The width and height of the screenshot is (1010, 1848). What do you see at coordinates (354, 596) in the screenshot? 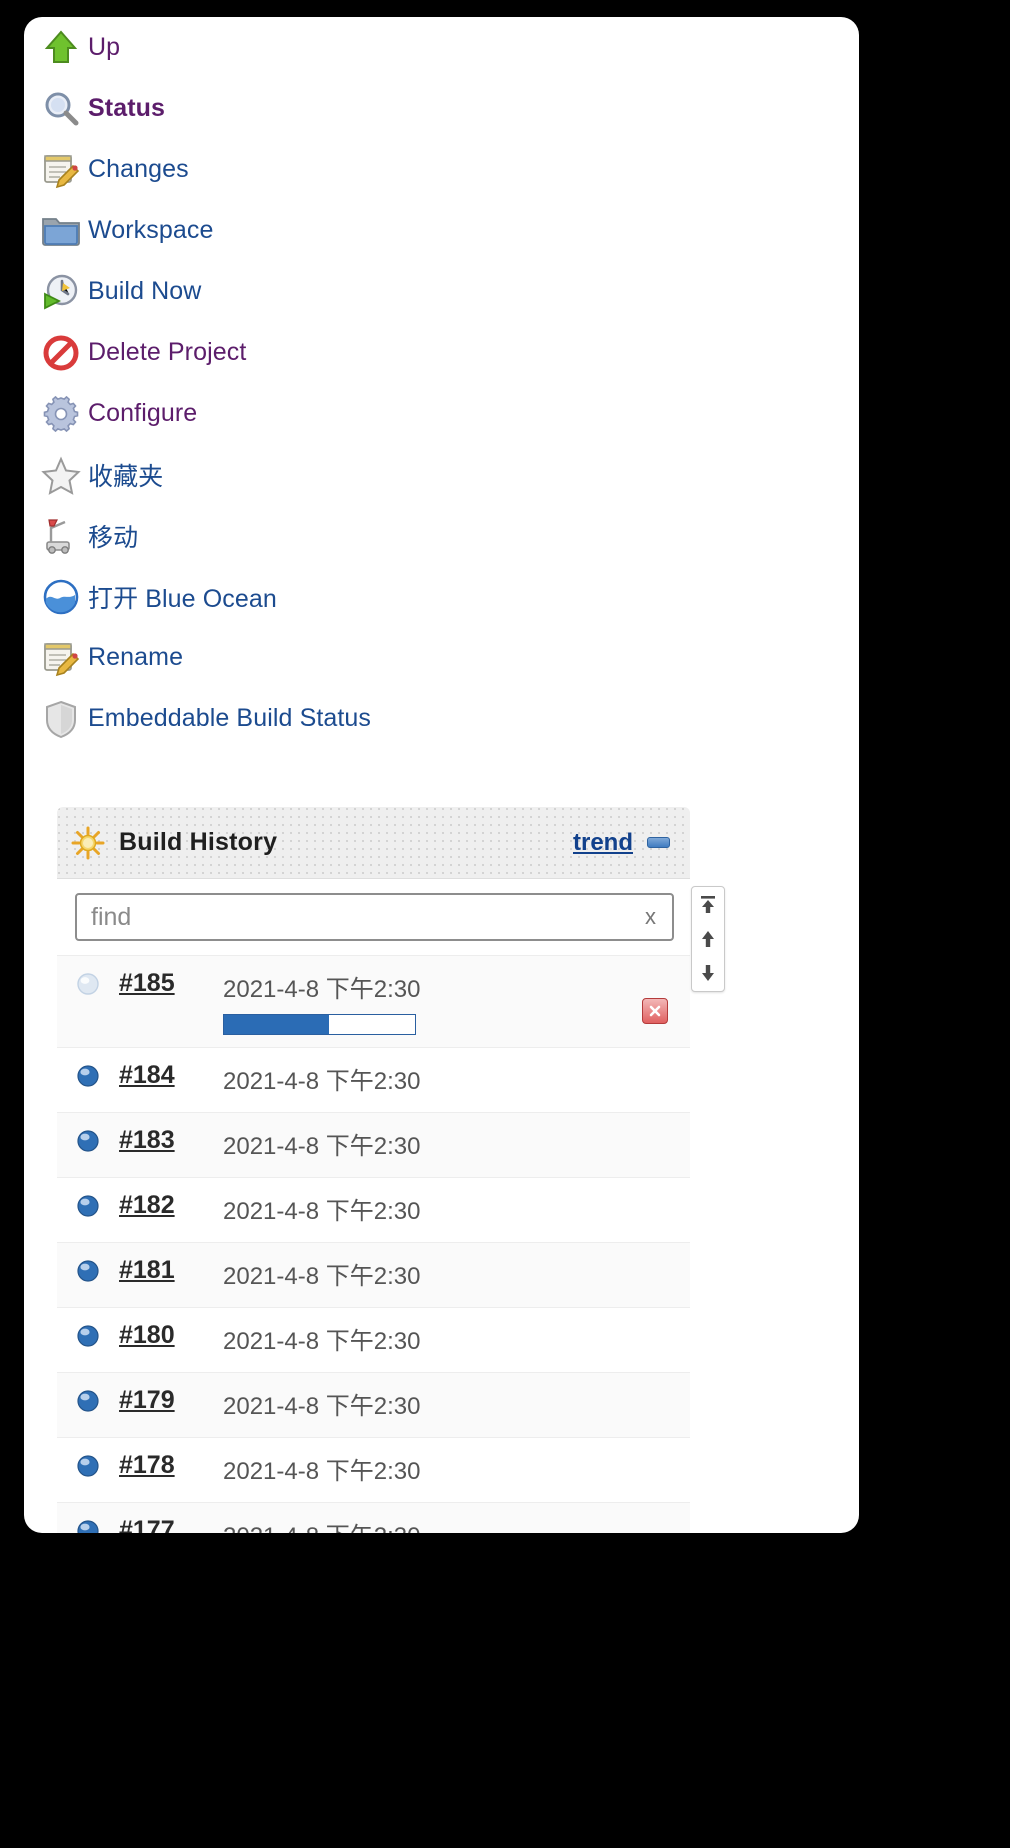
I see `sidebar-item-10: 打开 Blue Ocean` at bounding box center [354, 596].